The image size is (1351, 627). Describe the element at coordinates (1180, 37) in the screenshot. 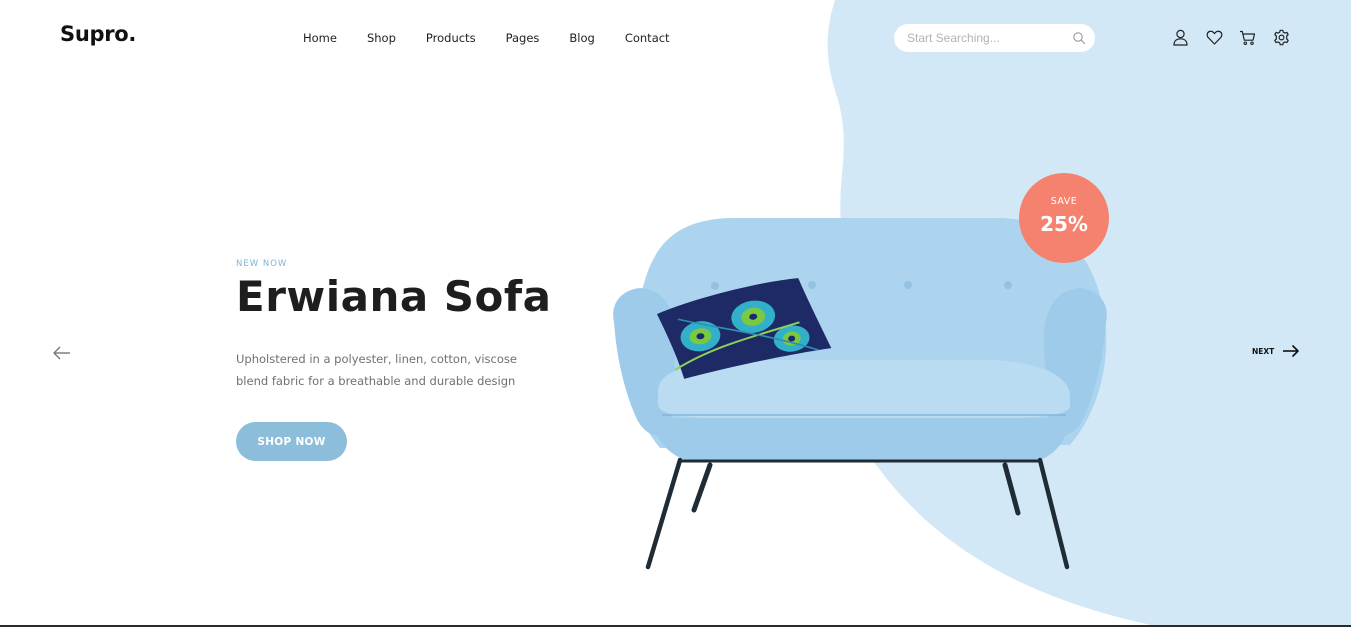

I see `user-icon` at that location.